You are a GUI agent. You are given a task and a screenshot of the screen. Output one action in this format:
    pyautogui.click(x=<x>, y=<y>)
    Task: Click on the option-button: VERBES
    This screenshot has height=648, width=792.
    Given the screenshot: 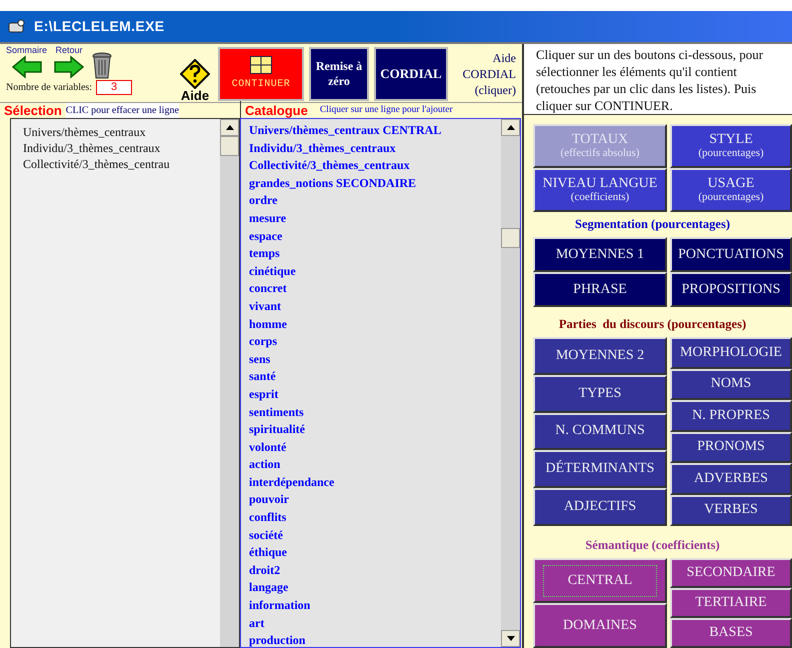 What is the action you would take?
    pyautogui.click(x=731, y=510)
    